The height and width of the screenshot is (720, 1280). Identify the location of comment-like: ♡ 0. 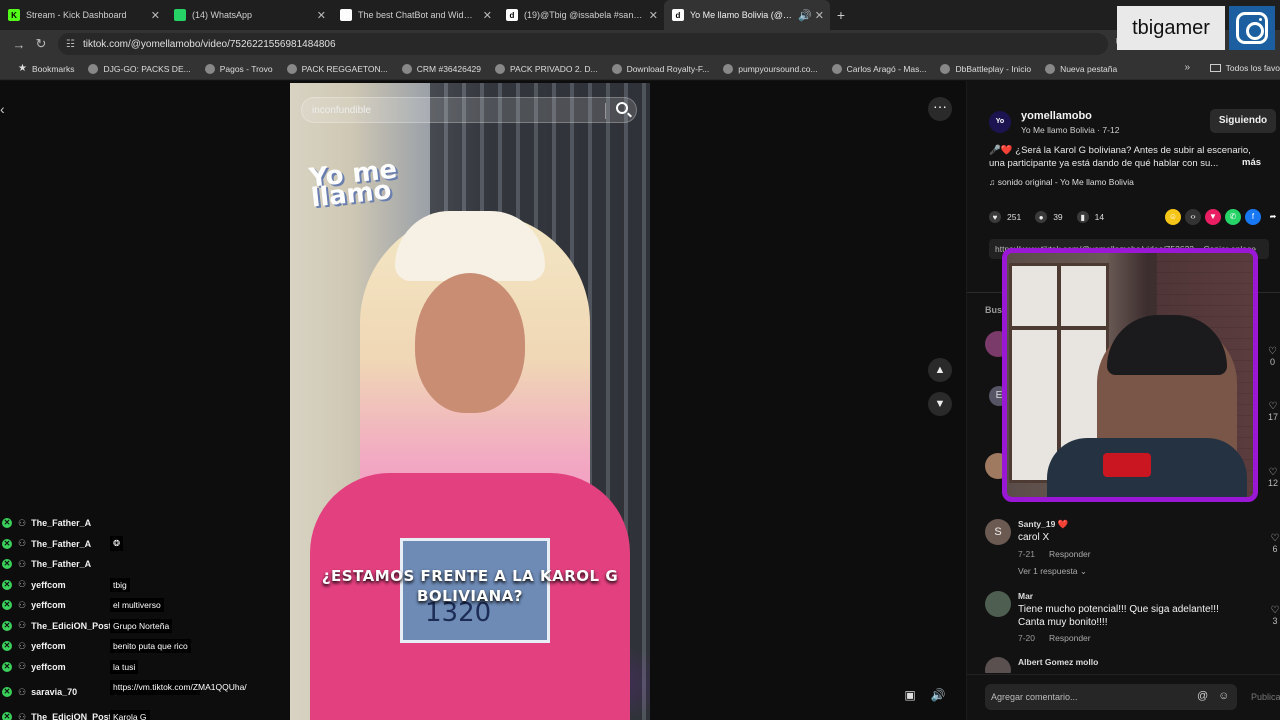
(1272, 356).